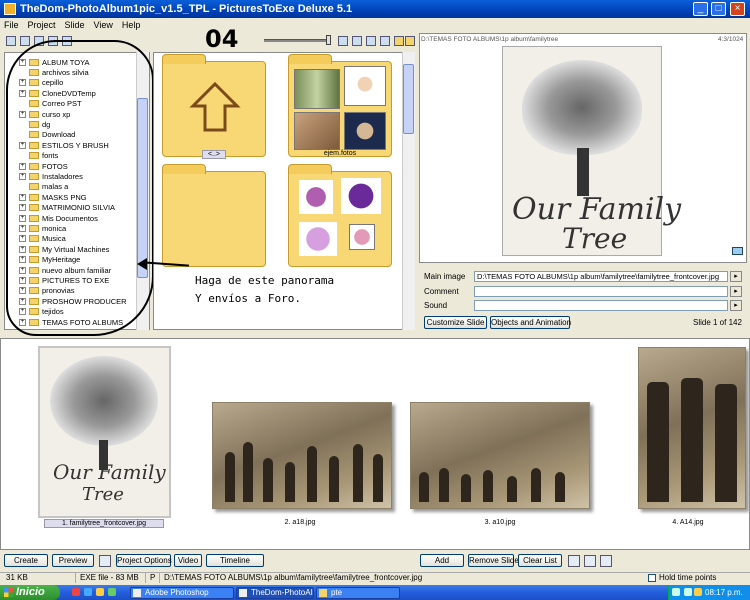 This screenshot has width=750, height=600. I want to click on folder-item-flowers, so click(340, 215).